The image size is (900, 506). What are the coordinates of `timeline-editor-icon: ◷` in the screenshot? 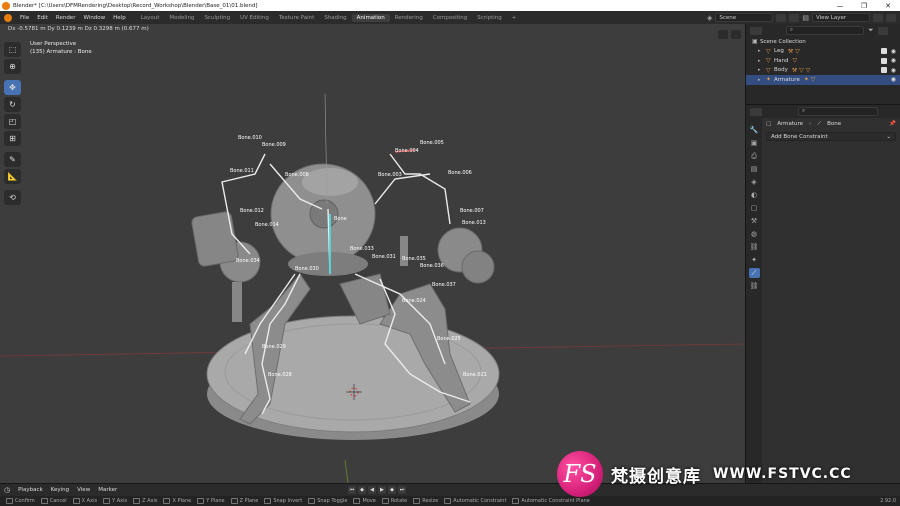 It's located at (7, 490).